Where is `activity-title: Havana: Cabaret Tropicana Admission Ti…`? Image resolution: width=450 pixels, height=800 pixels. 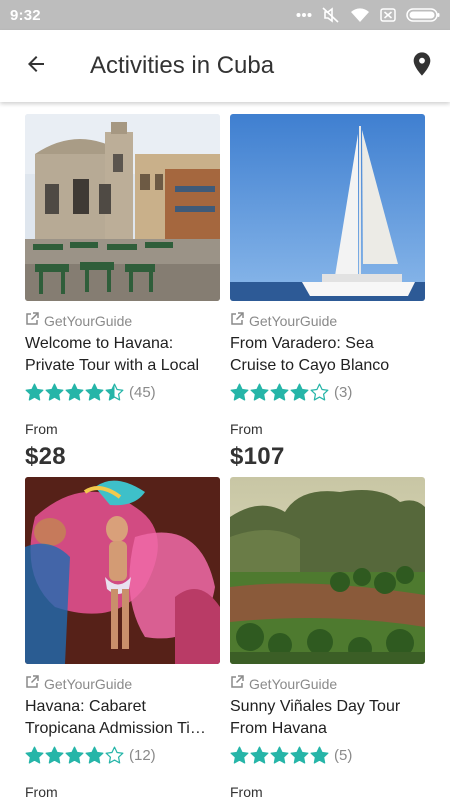 activity-title: Havana: Cabaret Tropicana Admission Ti… is located at coordinates (122, 718).